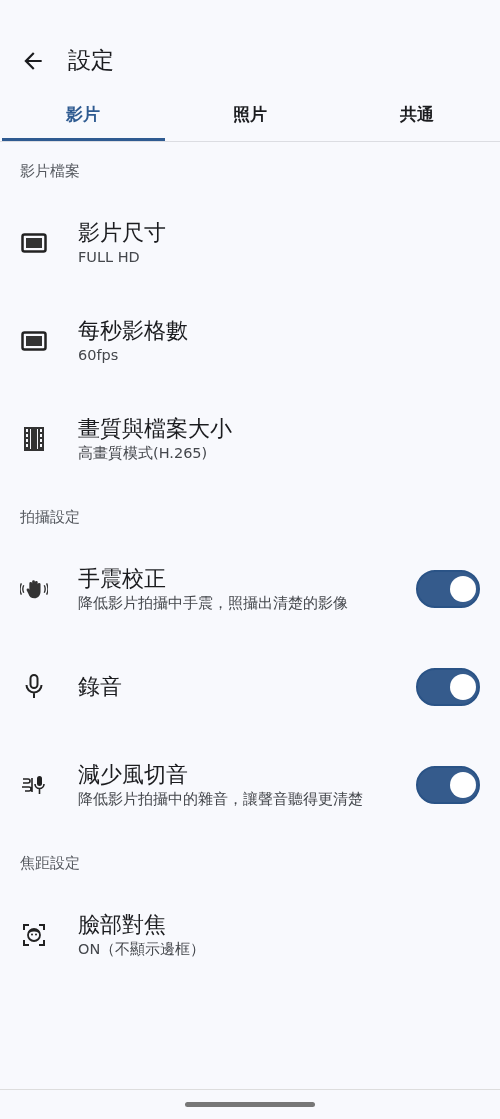  Describe the element at coordinates (99, 355) in the screenshot. I see `setting-description: 60fps` at that location.